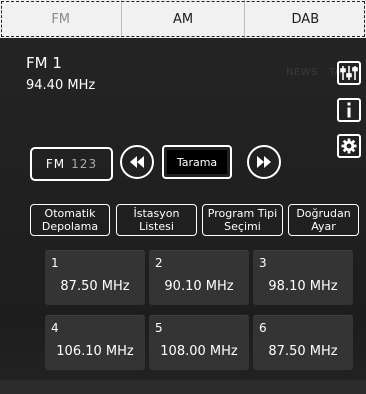 The image size is (366, 394). I want to click on seek-forward-button, so click(264, 162).